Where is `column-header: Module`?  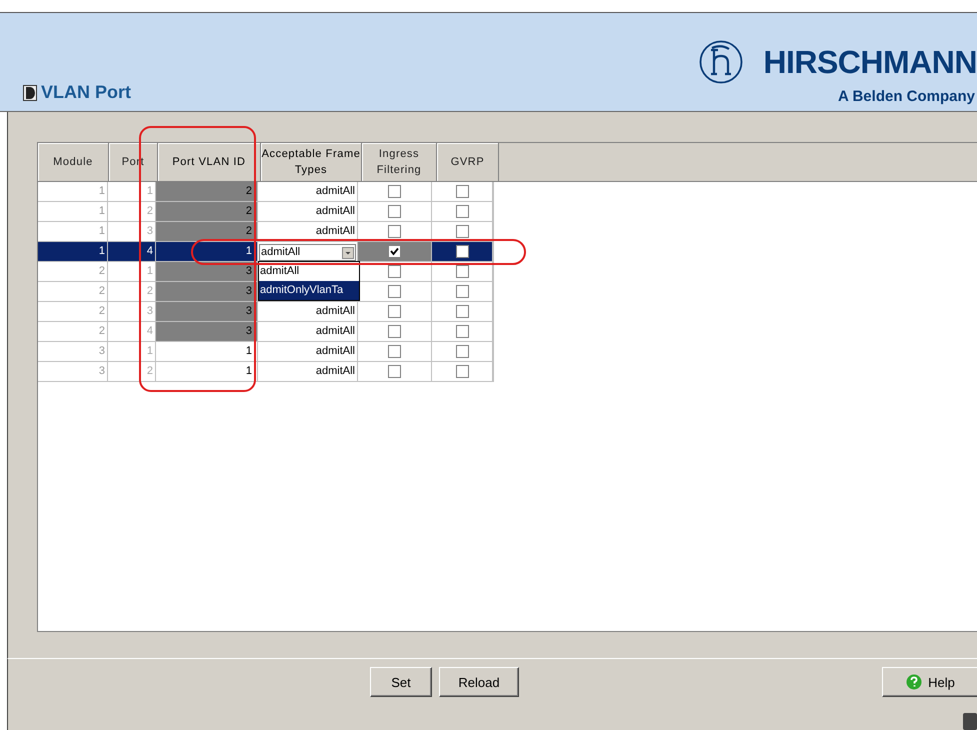 column-header: Module is located at coordinates (73, 162).